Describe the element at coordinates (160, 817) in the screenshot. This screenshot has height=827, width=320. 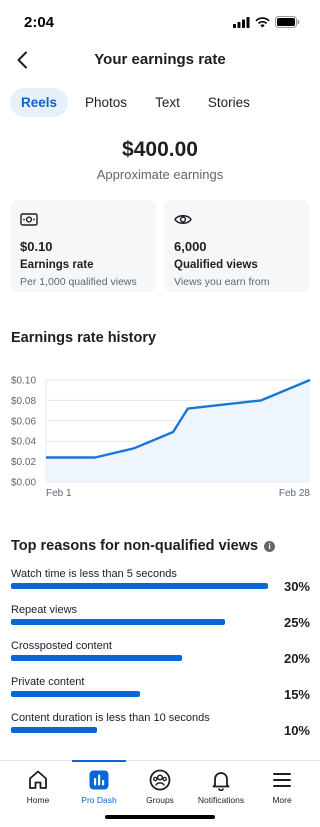
I see `home-indicator` at that location.